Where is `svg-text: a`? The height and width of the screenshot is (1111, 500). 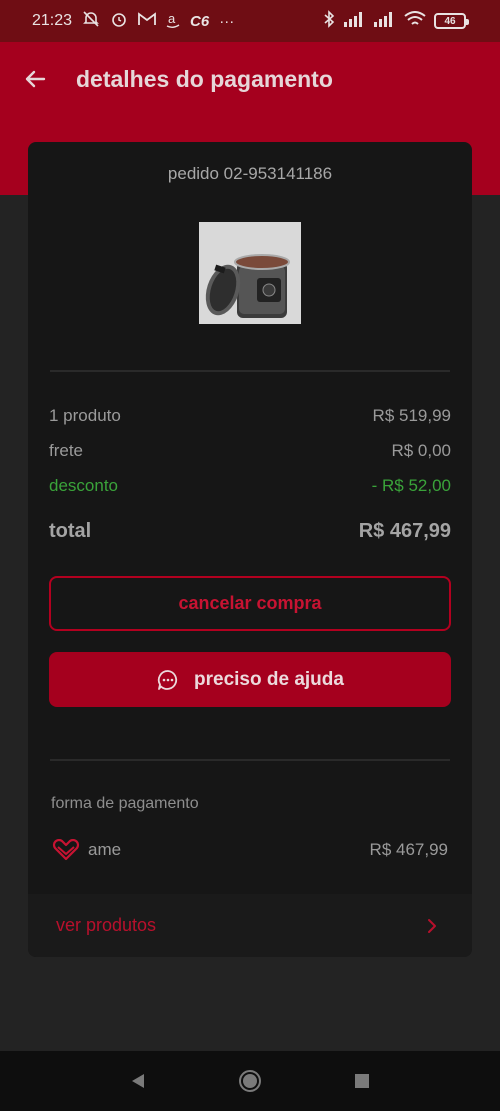
svg-text: a is located at coordinates (172, 18).